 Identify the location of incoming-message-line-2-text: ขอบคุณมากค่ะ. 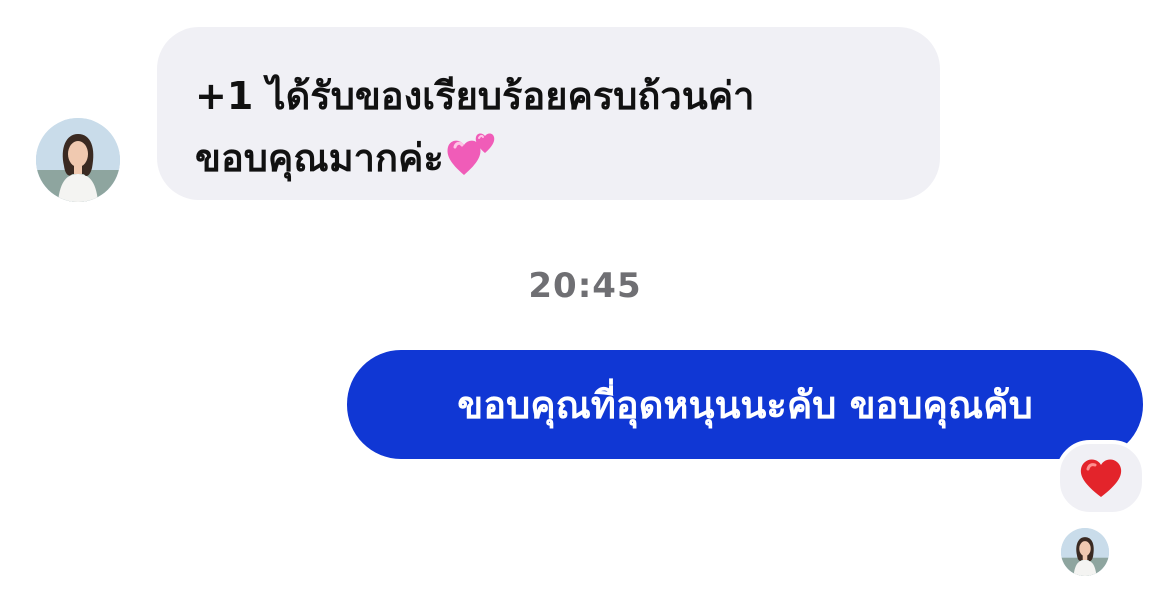
(319, 158).